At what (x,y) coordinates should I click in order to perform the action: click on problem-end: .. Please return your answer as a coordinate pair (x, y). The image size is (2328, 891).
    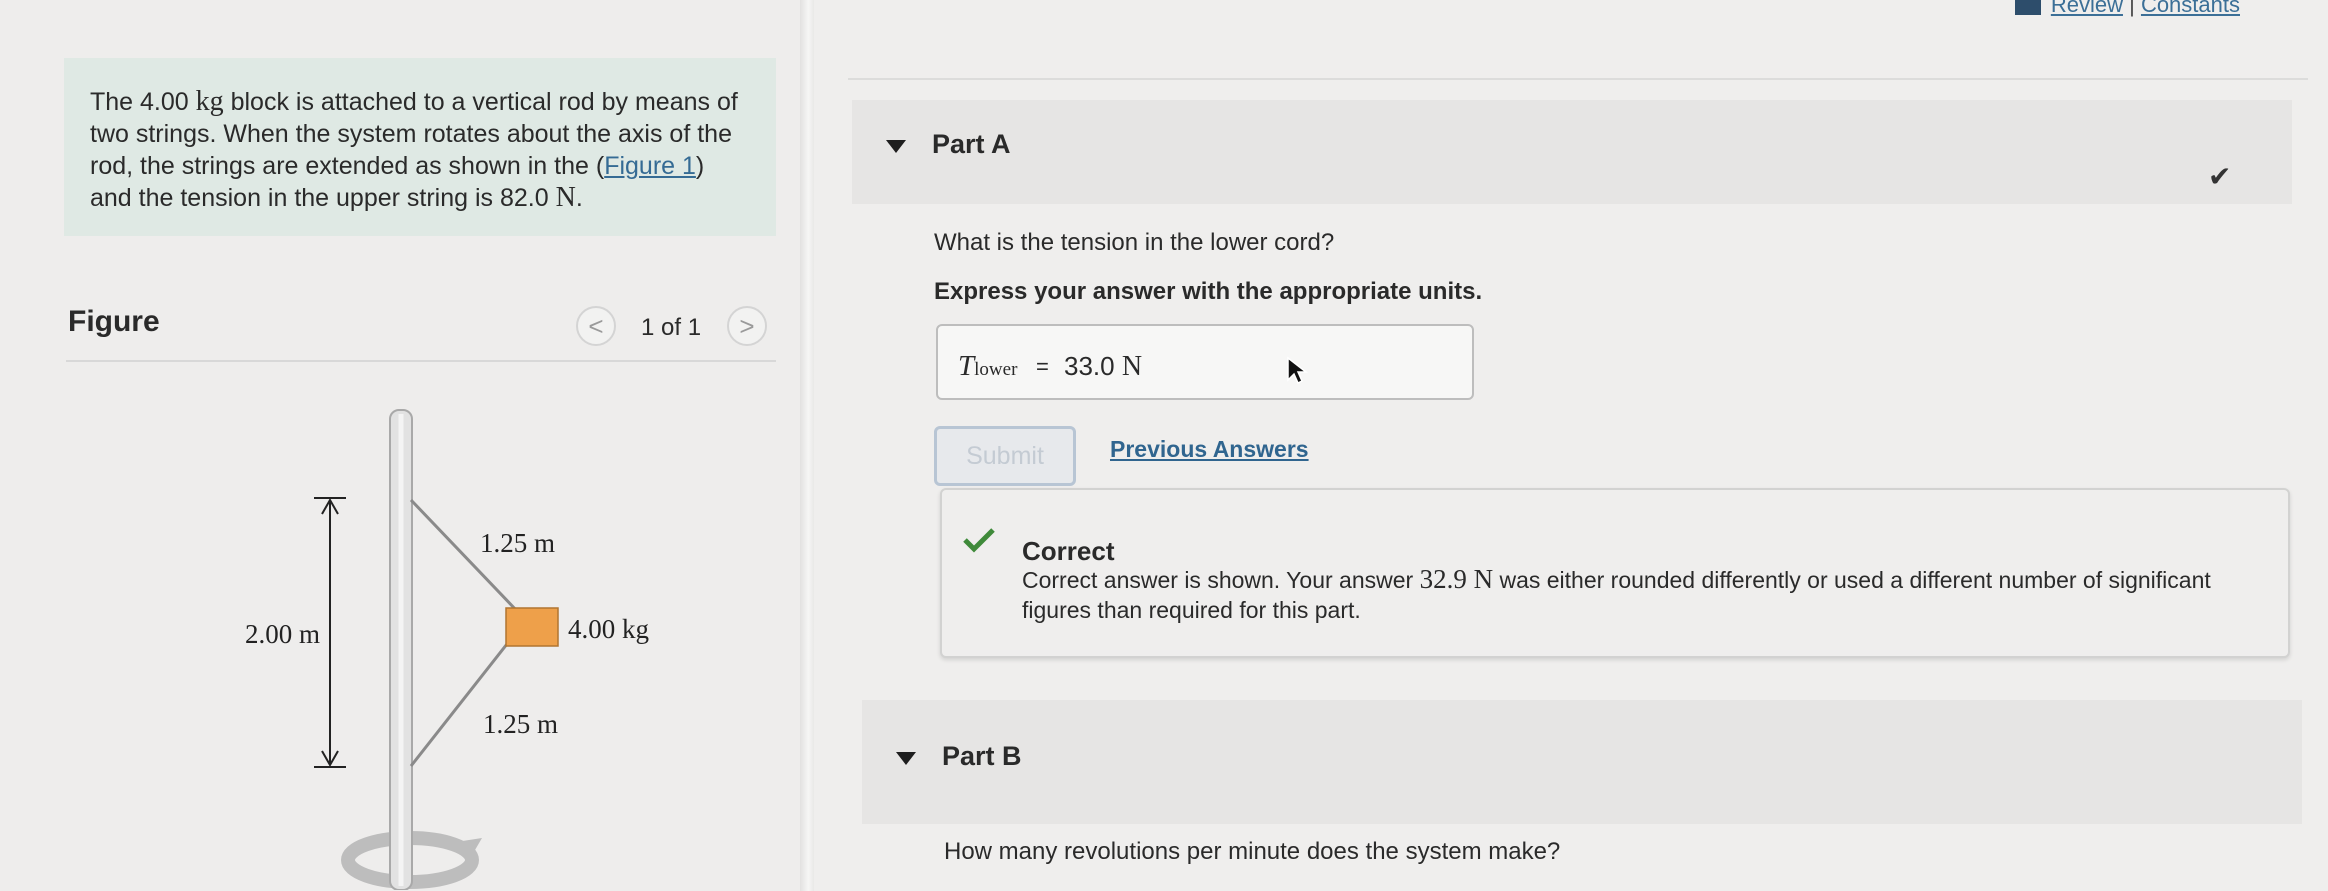
    Looking at the image, I should click on (579, 198).